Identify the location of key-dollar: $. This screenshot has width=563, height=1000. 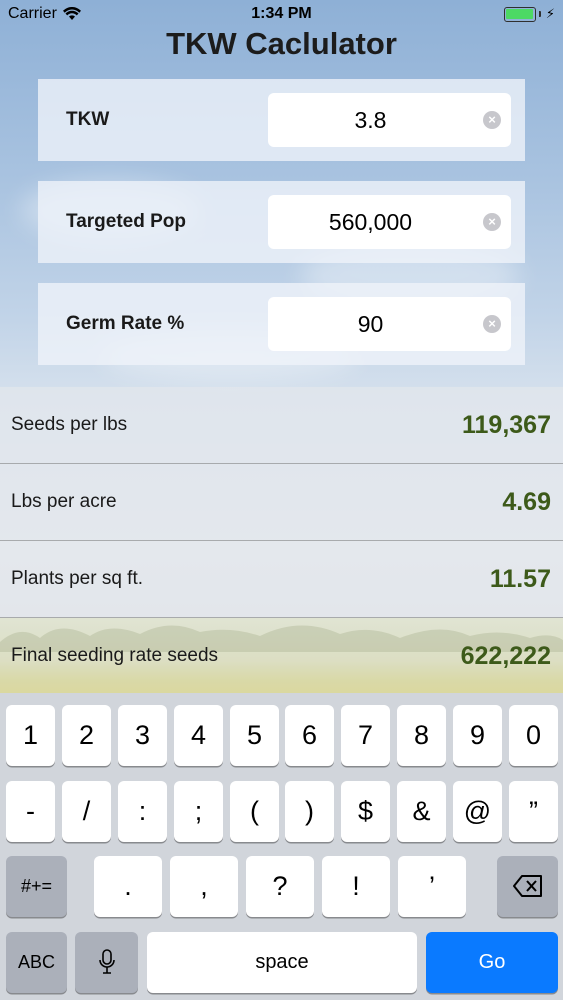
(365, 811).